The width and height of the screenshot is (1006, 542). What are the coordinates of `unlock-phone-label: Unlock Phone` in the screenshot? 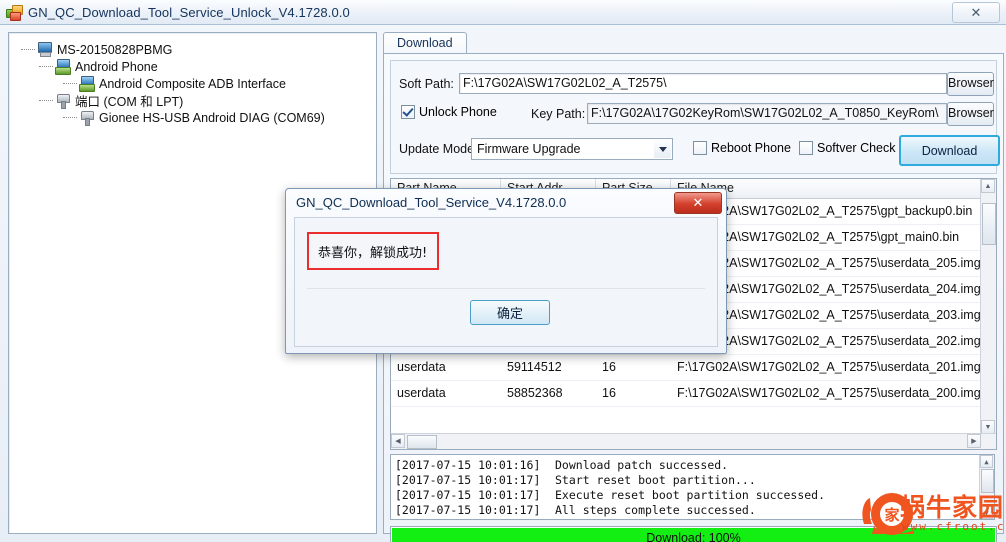 It's located at (458, 112).